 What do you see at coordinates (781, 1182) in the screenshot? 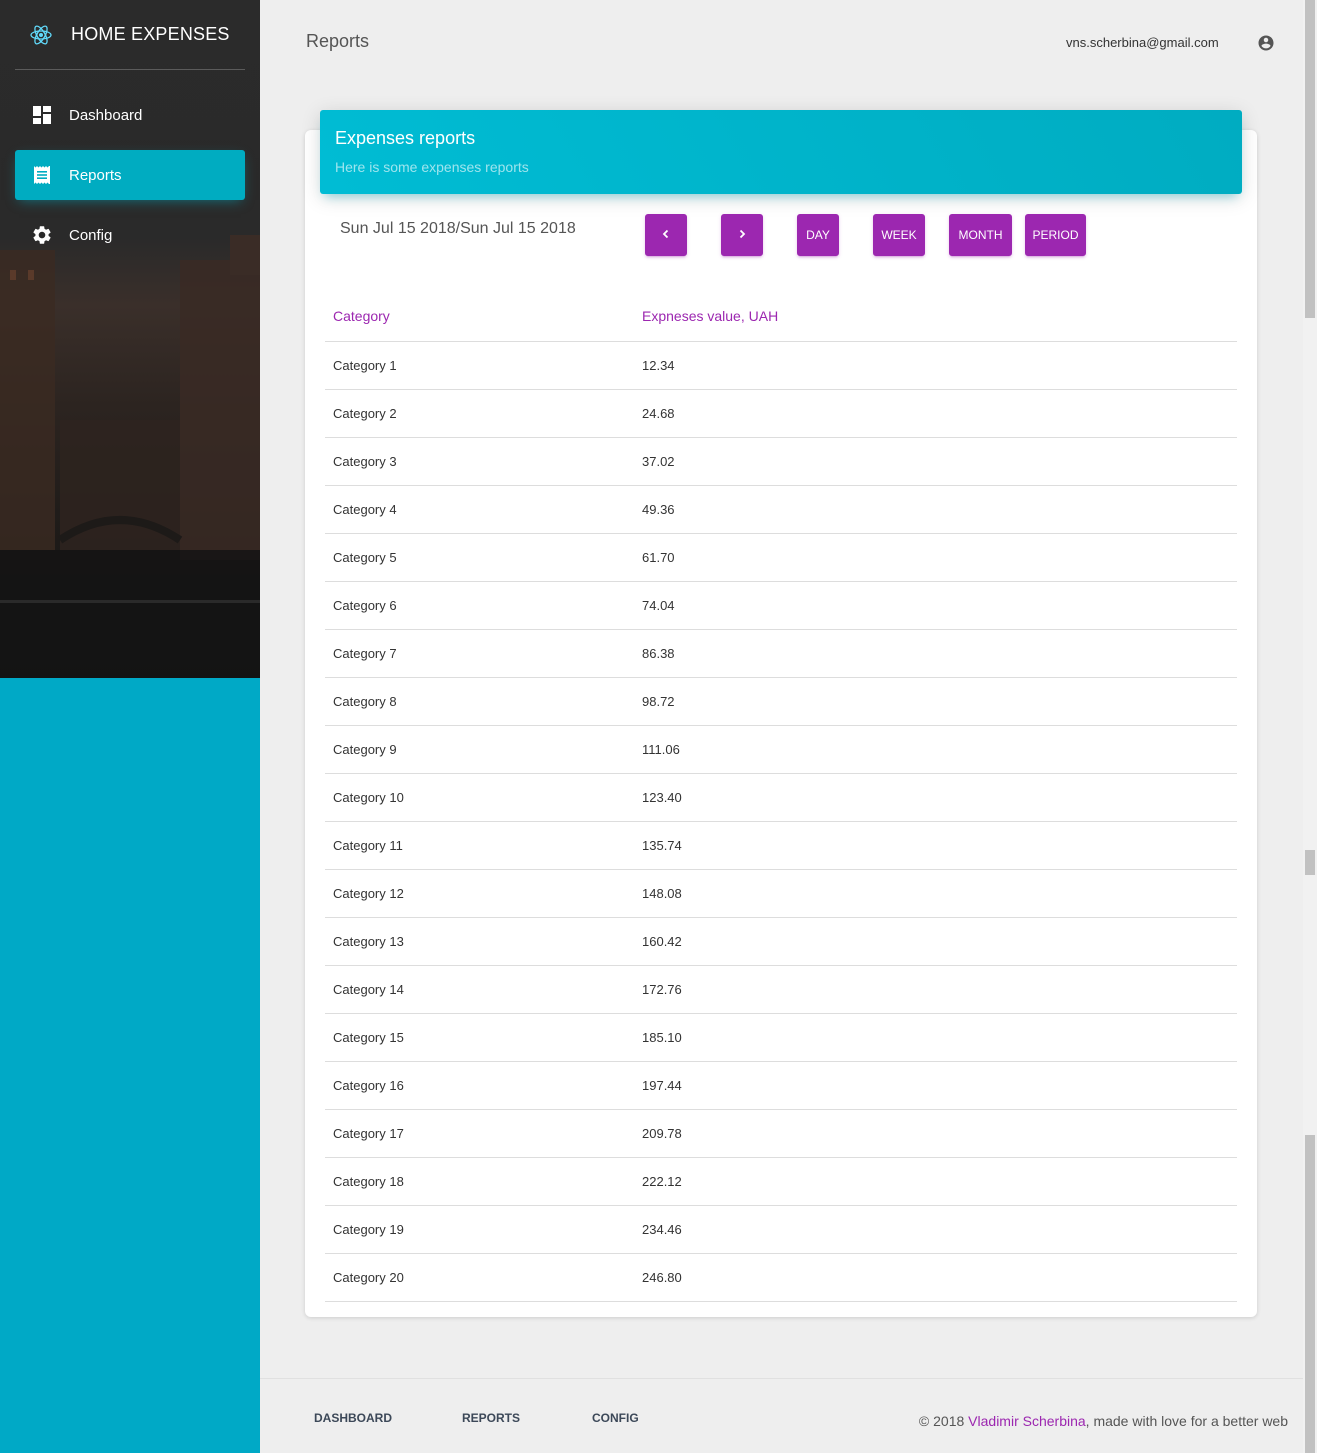
I see `table-row: Category 18 222.12` at bounding box center [781, 1182].